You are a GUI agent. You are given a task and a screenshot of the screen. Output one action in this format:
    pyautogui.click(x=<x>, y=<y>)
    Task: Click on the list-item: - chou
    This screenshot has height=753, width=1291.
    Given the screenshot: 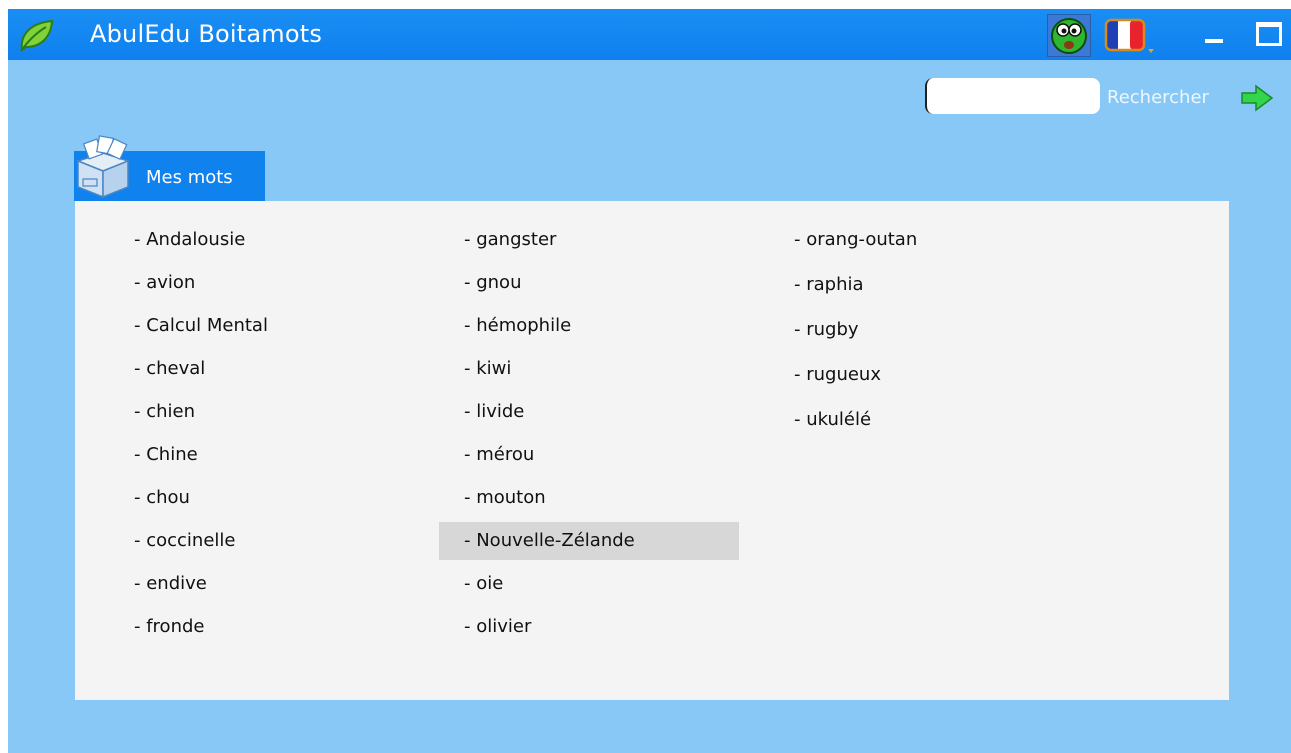 What is the action you would take?
    pyautogui.click(x=259, y=498)
    